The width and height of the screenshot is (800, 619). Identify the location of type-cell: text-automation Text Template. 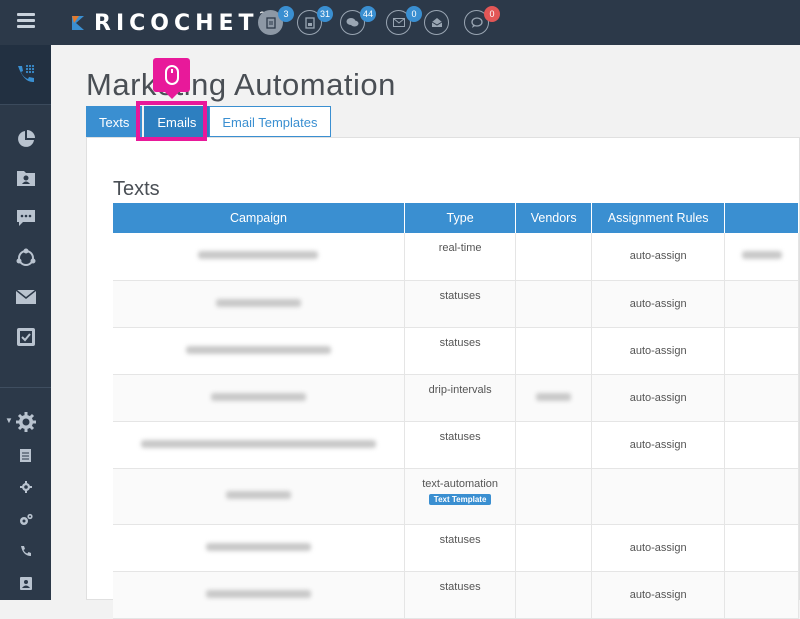
(460, 496).